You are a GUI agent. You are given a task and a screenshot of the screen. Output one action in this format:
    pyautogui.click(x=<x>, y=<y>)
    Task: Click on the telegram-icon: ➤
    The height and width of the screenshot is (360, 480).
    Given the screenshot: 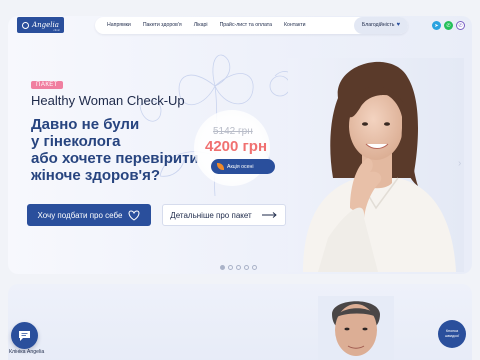 What is the action you would take?
    pyautogui.click(x=436, y=25)
    